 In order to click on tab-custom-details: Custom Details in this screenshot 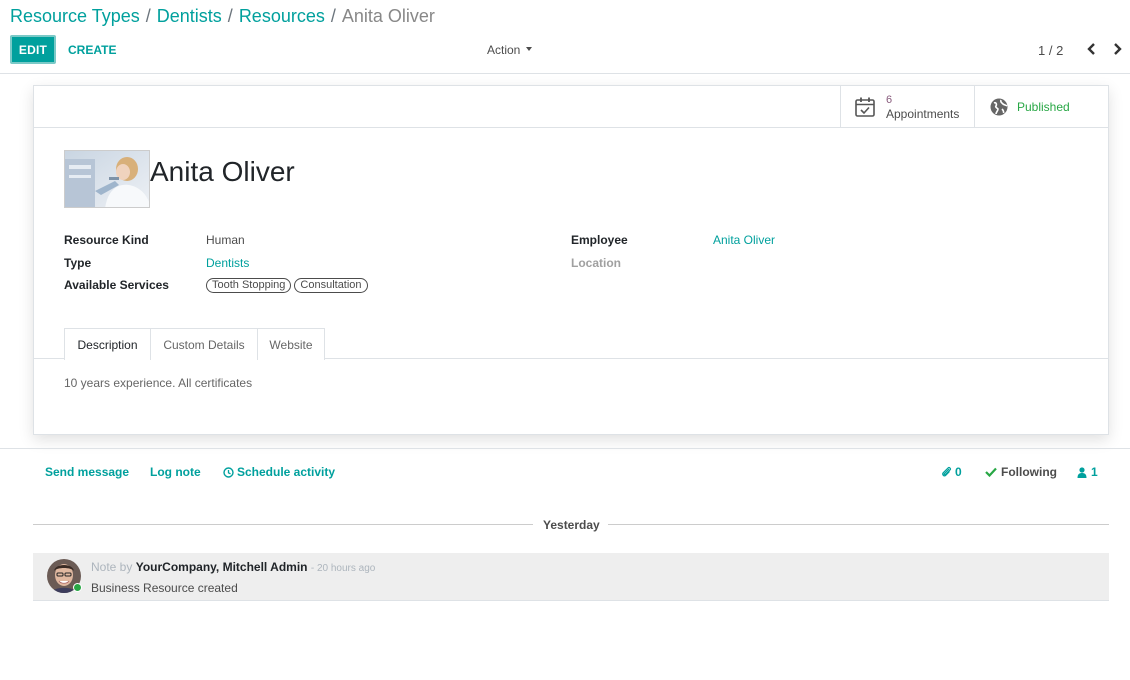, I will do `click(204, 344)`.